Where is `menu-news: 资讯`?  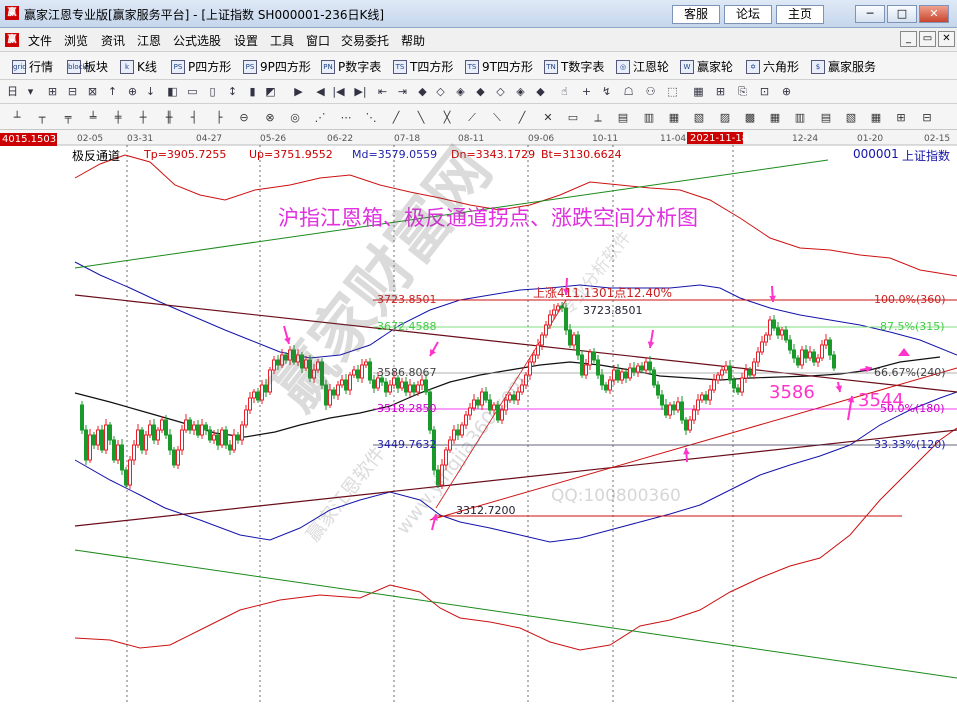 menu-news: 资讯 is located at coordinates (113, 40).